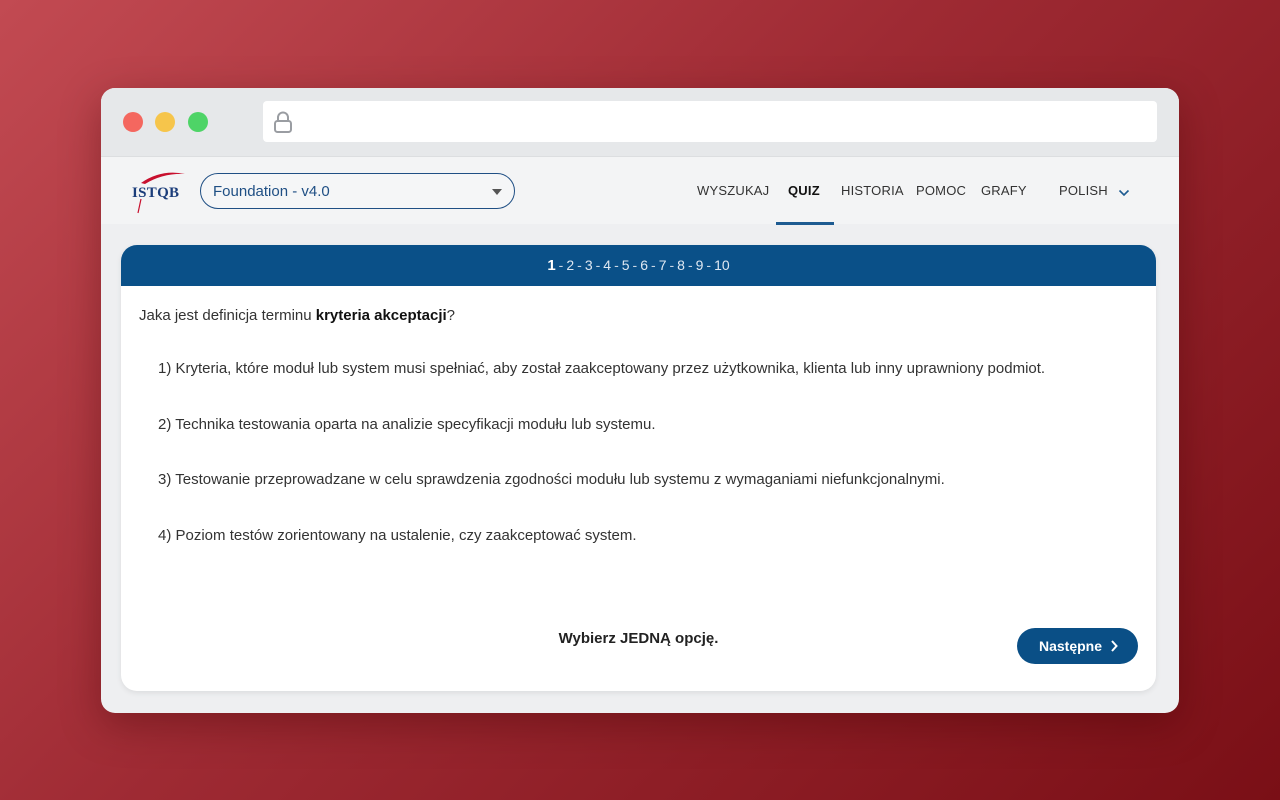 The height and width of the screenshot is (800, 1280). What do you see at coordinates (133, 122) in the screenshot?
I see `close-window-button` at bounding box center [133, 122].